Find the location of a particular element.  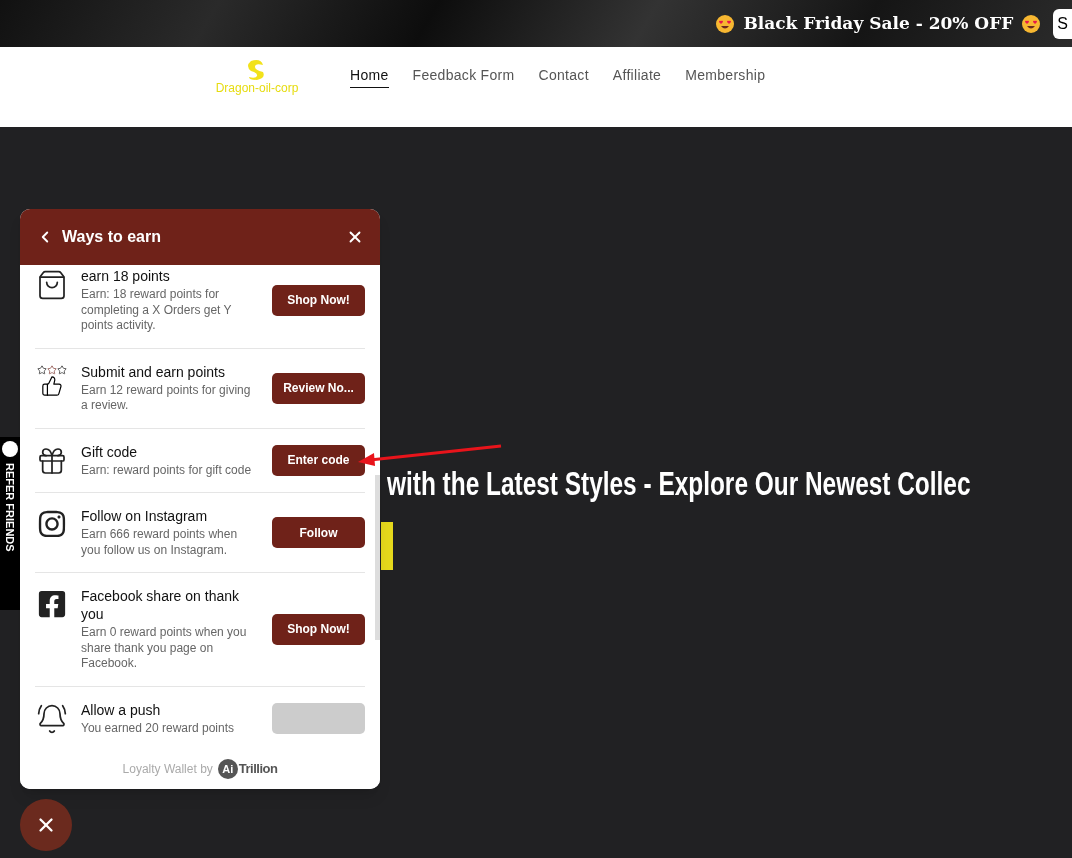

nav-link: Affiliate is located at coordinates (637, 76).